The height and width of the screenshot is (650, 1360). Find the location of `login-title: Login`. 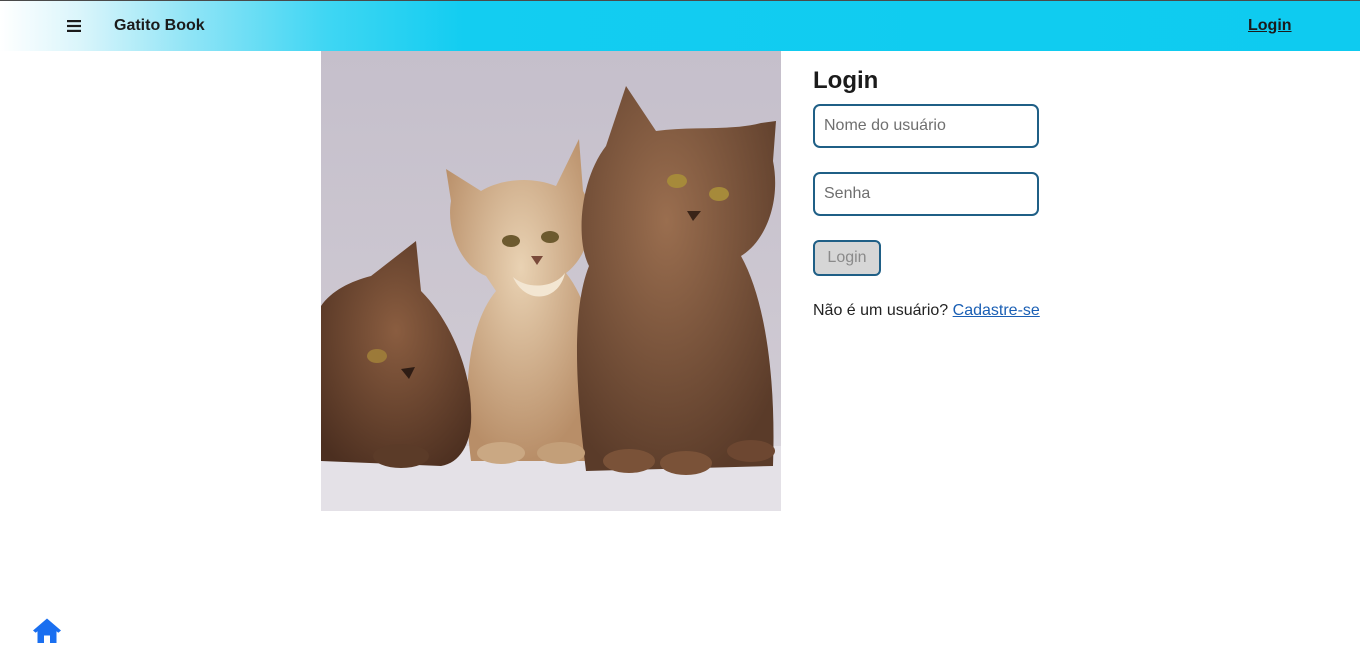

login-title: Login is located at coordinates (846, 80).